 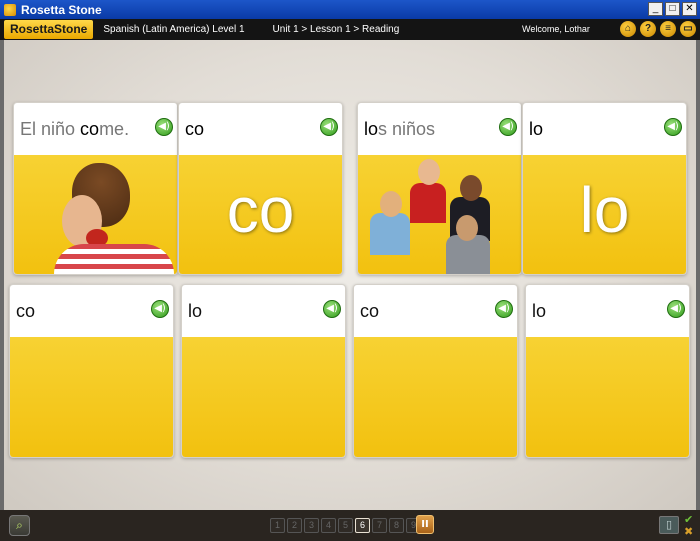 I want to click on help-icon: ?, so click(x=648, y=29).